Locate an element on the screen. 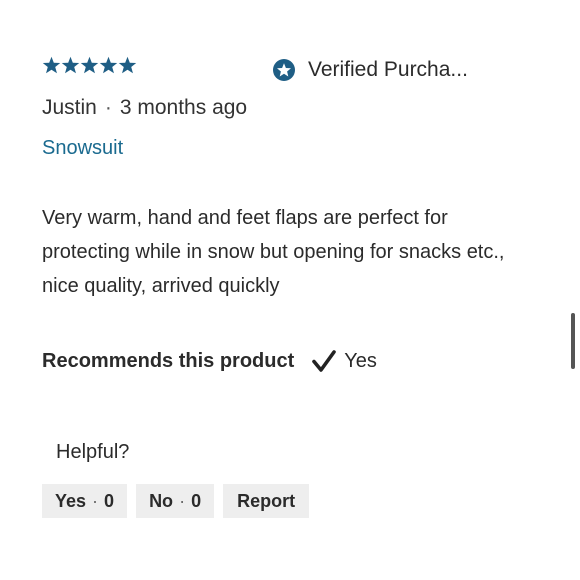 The height and width of the screenshot is (580, 580). verified-star-icon is located at coordinates (284, 70).